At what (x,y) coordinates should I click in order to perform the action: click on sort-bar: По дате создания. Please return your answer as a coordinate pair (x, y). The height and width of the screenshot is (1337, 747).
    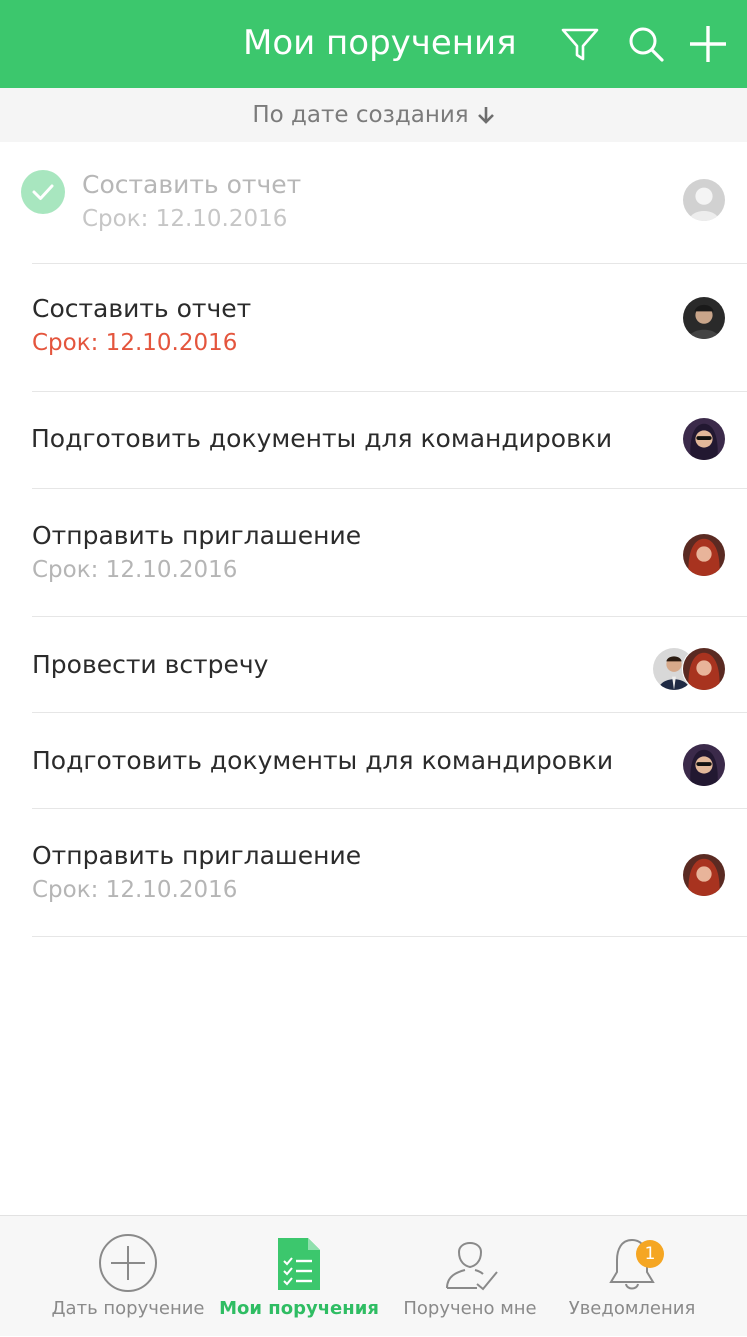
    Looking at the image, I should click on (373, 115).